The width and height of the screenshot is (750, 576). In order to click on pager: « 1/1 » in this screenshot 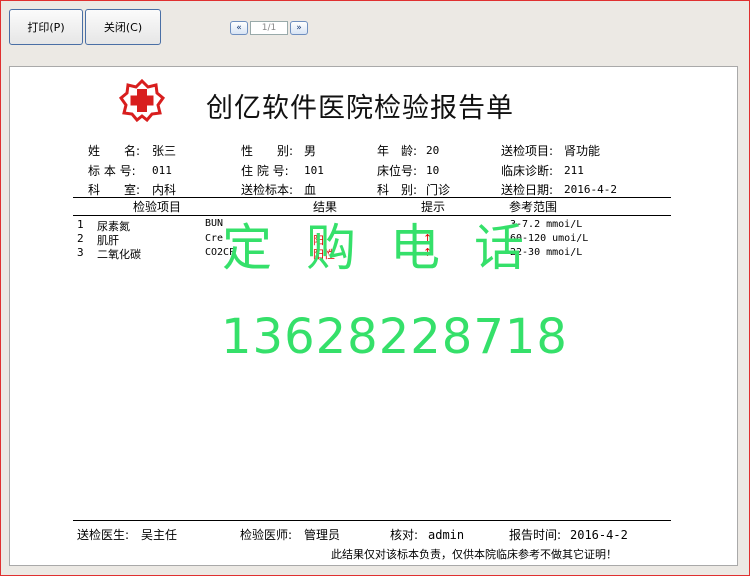, I will do `click(269, 28)`.